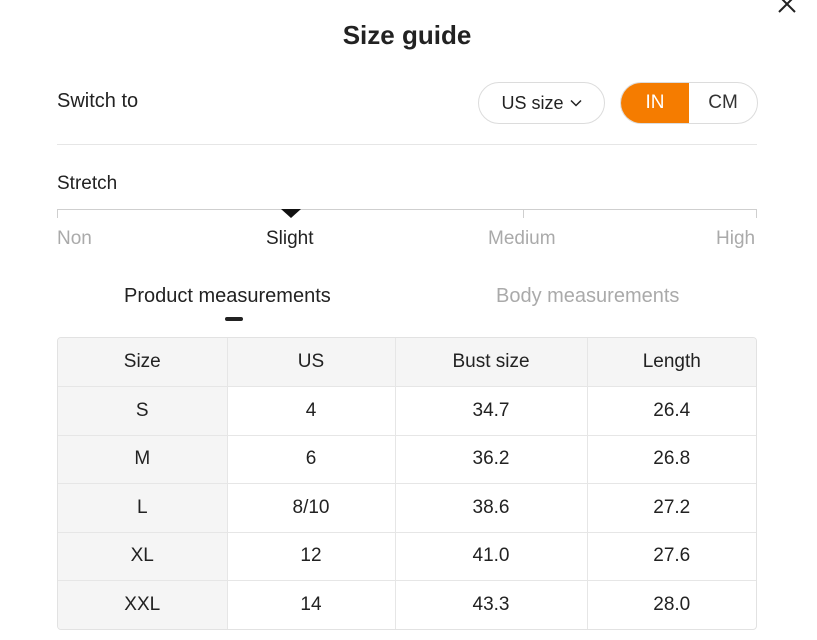 This screenshot has width=817, height=640. I want to click on unit-option-in: IN, so click(655, 103).